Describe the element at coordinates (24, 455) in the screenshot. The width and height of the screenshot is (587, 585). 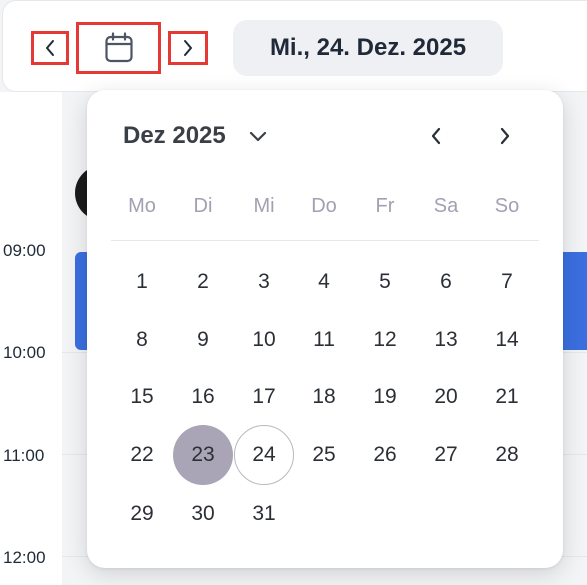
I see `time-label-1100: 11:00` at that location.